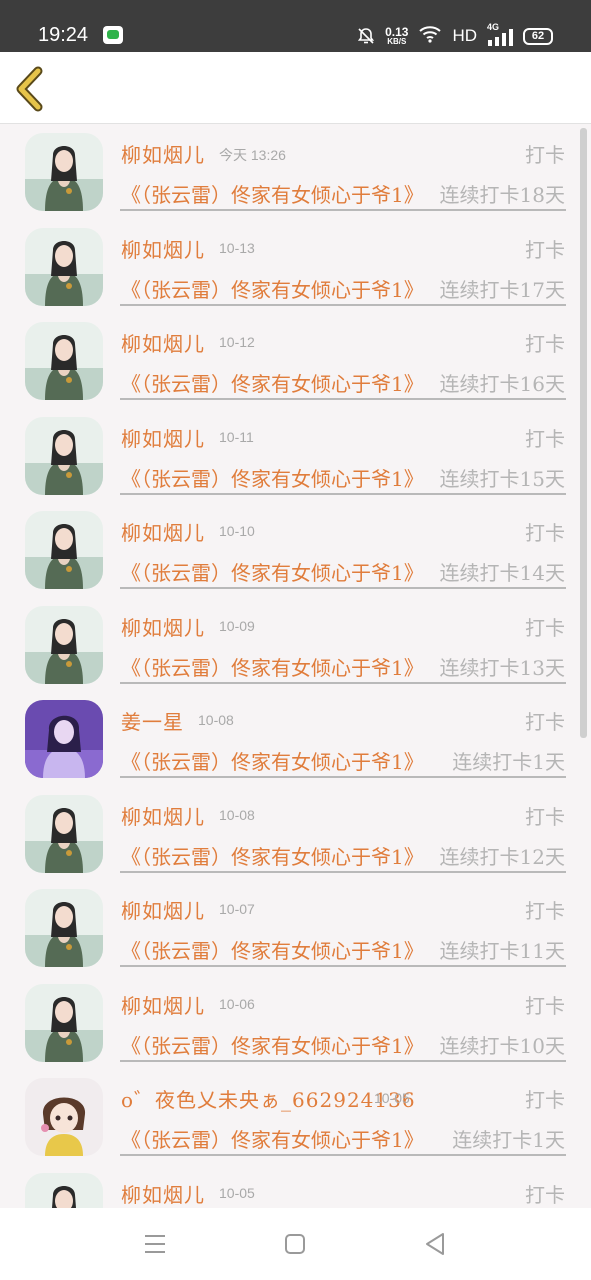 The width and height of the screenshot is (591, 1280). Describe the element at coordinates (295, 172) in the screenshot. I see `list-item: 柳如烟儿 今天 13:26 打卡《（张云雷）佟家有女倾心于爷1》 连续打卡18天` at that location.